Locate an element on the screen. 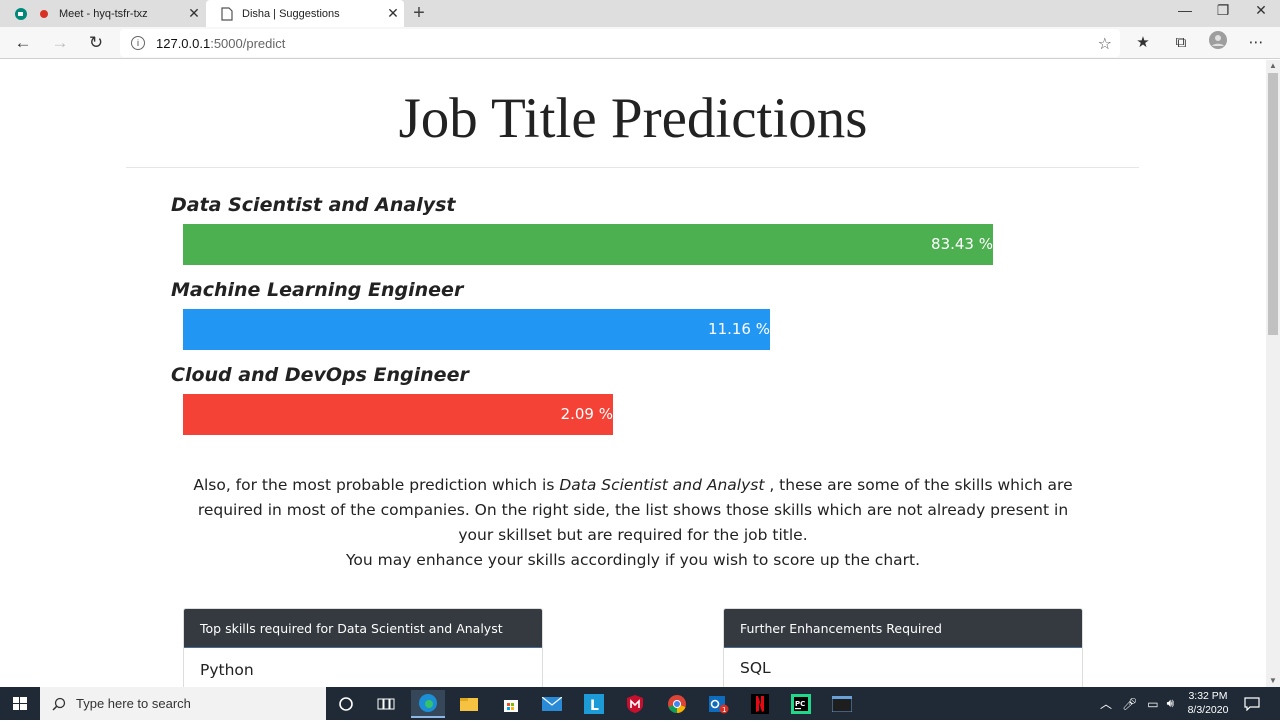  recording-dot-icon is located at coordinates (44, 13).